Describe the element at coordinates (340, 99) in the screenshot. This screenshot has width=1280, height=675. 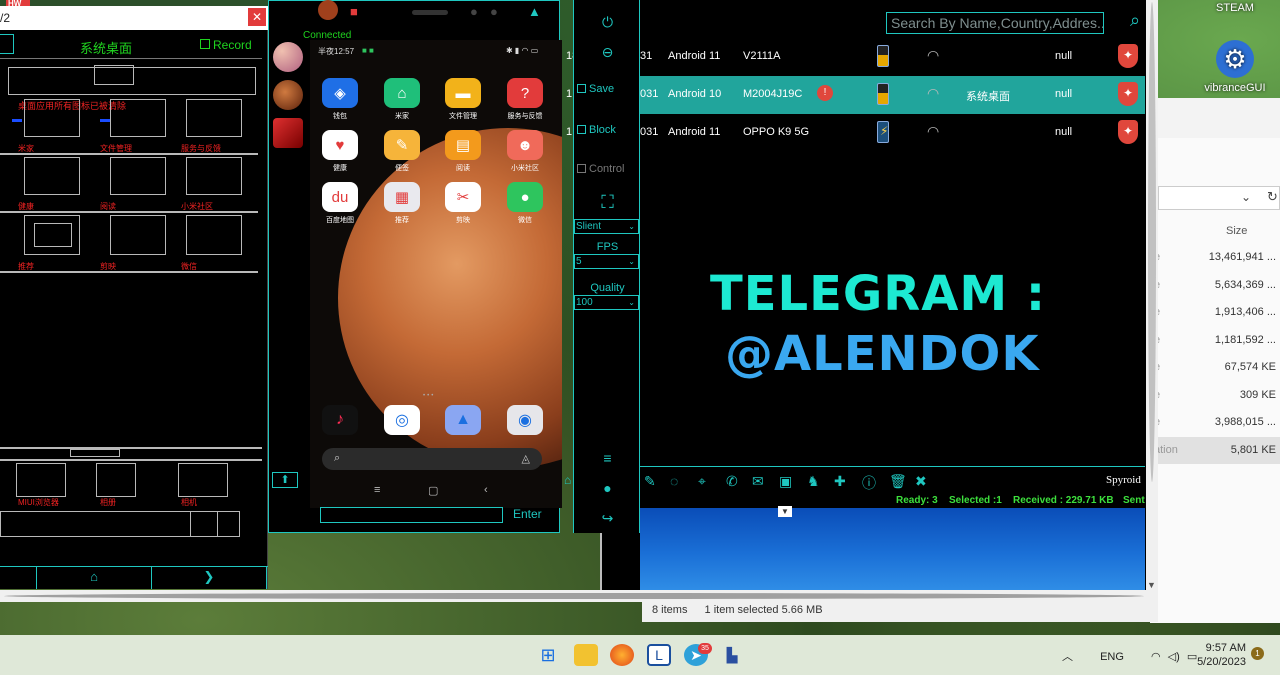
I see `wallet-icon: ◈ 钱包` at that location.